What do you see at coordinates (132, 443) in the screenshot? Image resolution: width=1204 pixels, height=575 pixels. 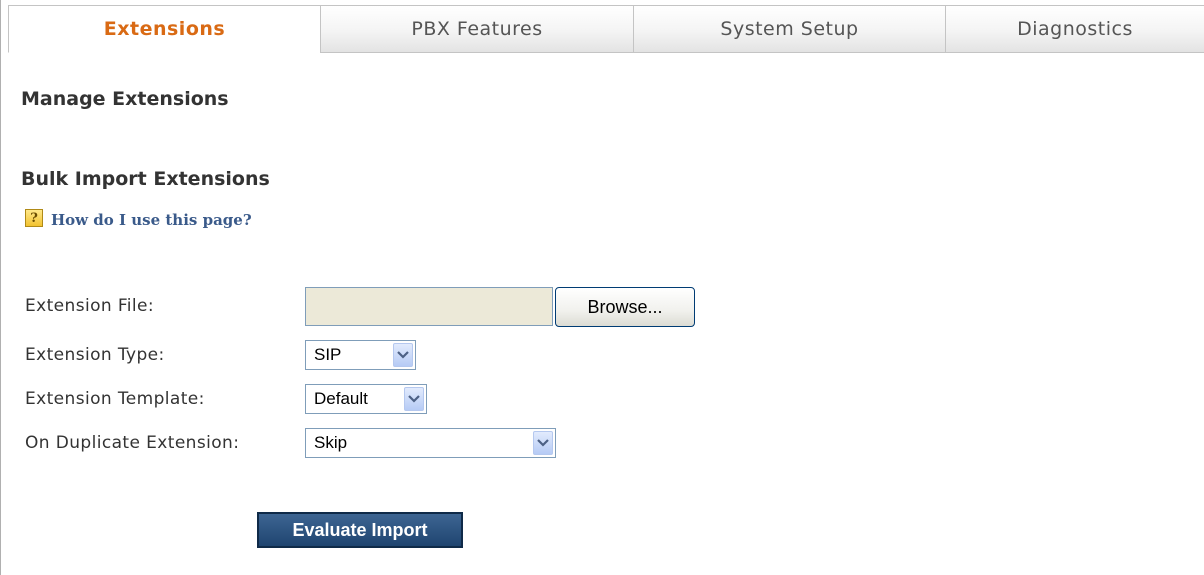 I see `on-duplicate-label: On Duplicate Extension:` at bounding box center [132, 443].